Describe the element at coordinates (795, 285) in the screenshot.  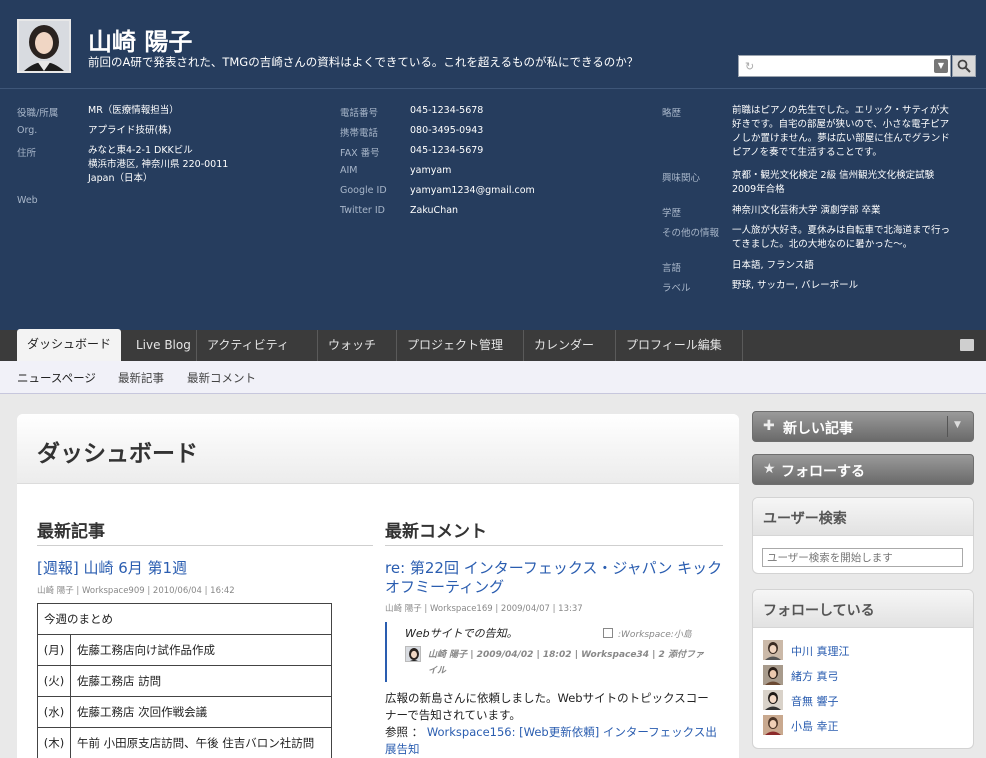
I see `field-value: 野球, サッカー, バレーボール` at that location.